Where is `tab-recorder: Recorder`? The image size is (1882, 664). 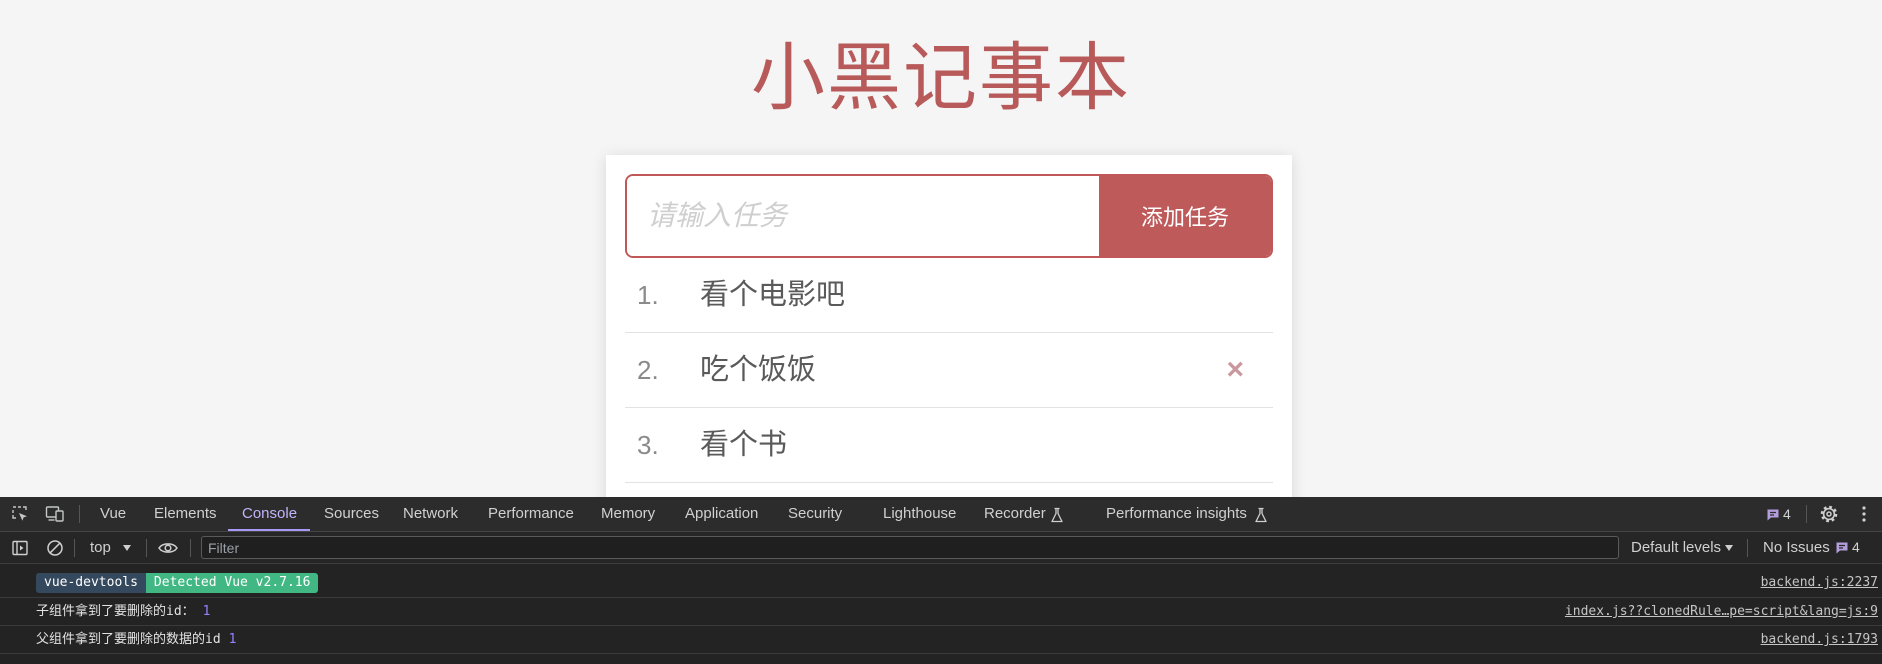
tab-recorder: Recorder is located at coordinates (1015, 514).